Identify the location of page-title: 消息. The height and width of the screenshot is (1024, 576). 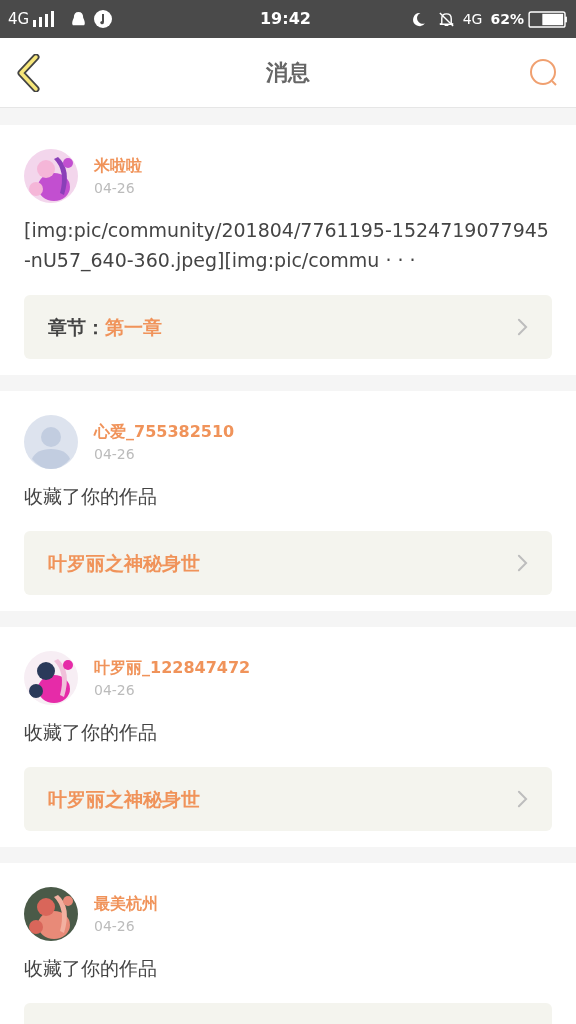
(288, 73).